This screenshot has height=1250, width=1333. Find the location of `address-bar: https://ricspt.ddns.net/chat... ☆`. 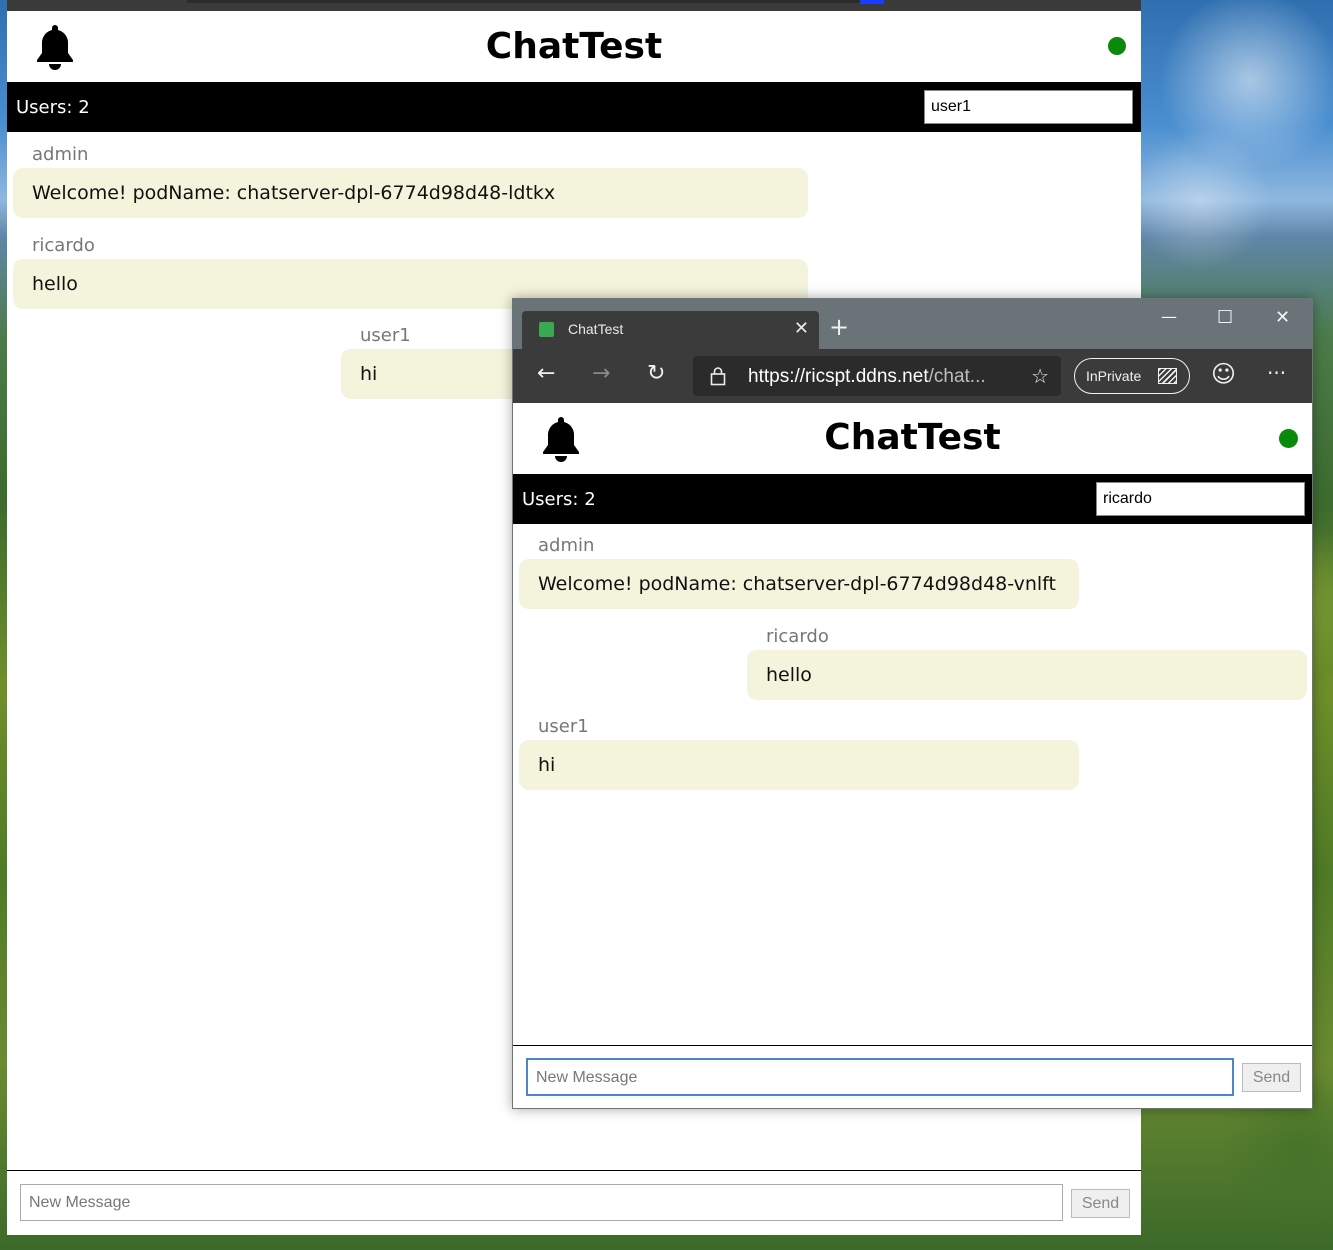

address-bar: https://ricspt.ddns.net/chat... ☆ is located at coordinates (877, 376).